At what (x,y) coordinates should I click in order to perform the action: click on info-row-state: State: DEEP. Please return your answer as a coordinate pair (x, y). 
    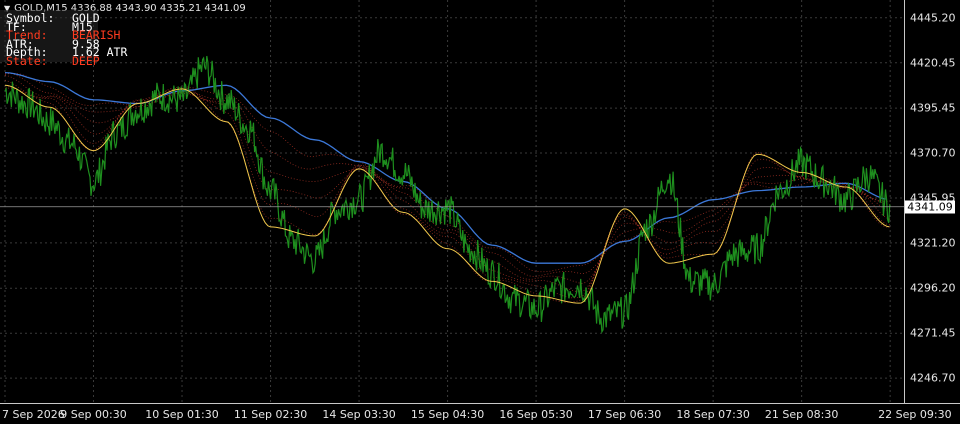
    Looking at the image, I should click on (53, 61).